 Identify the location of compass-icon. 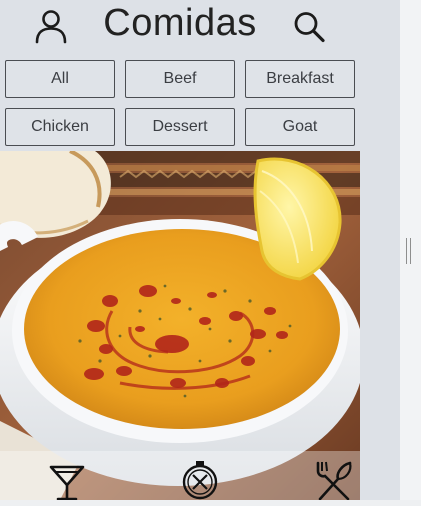
(200, 480).